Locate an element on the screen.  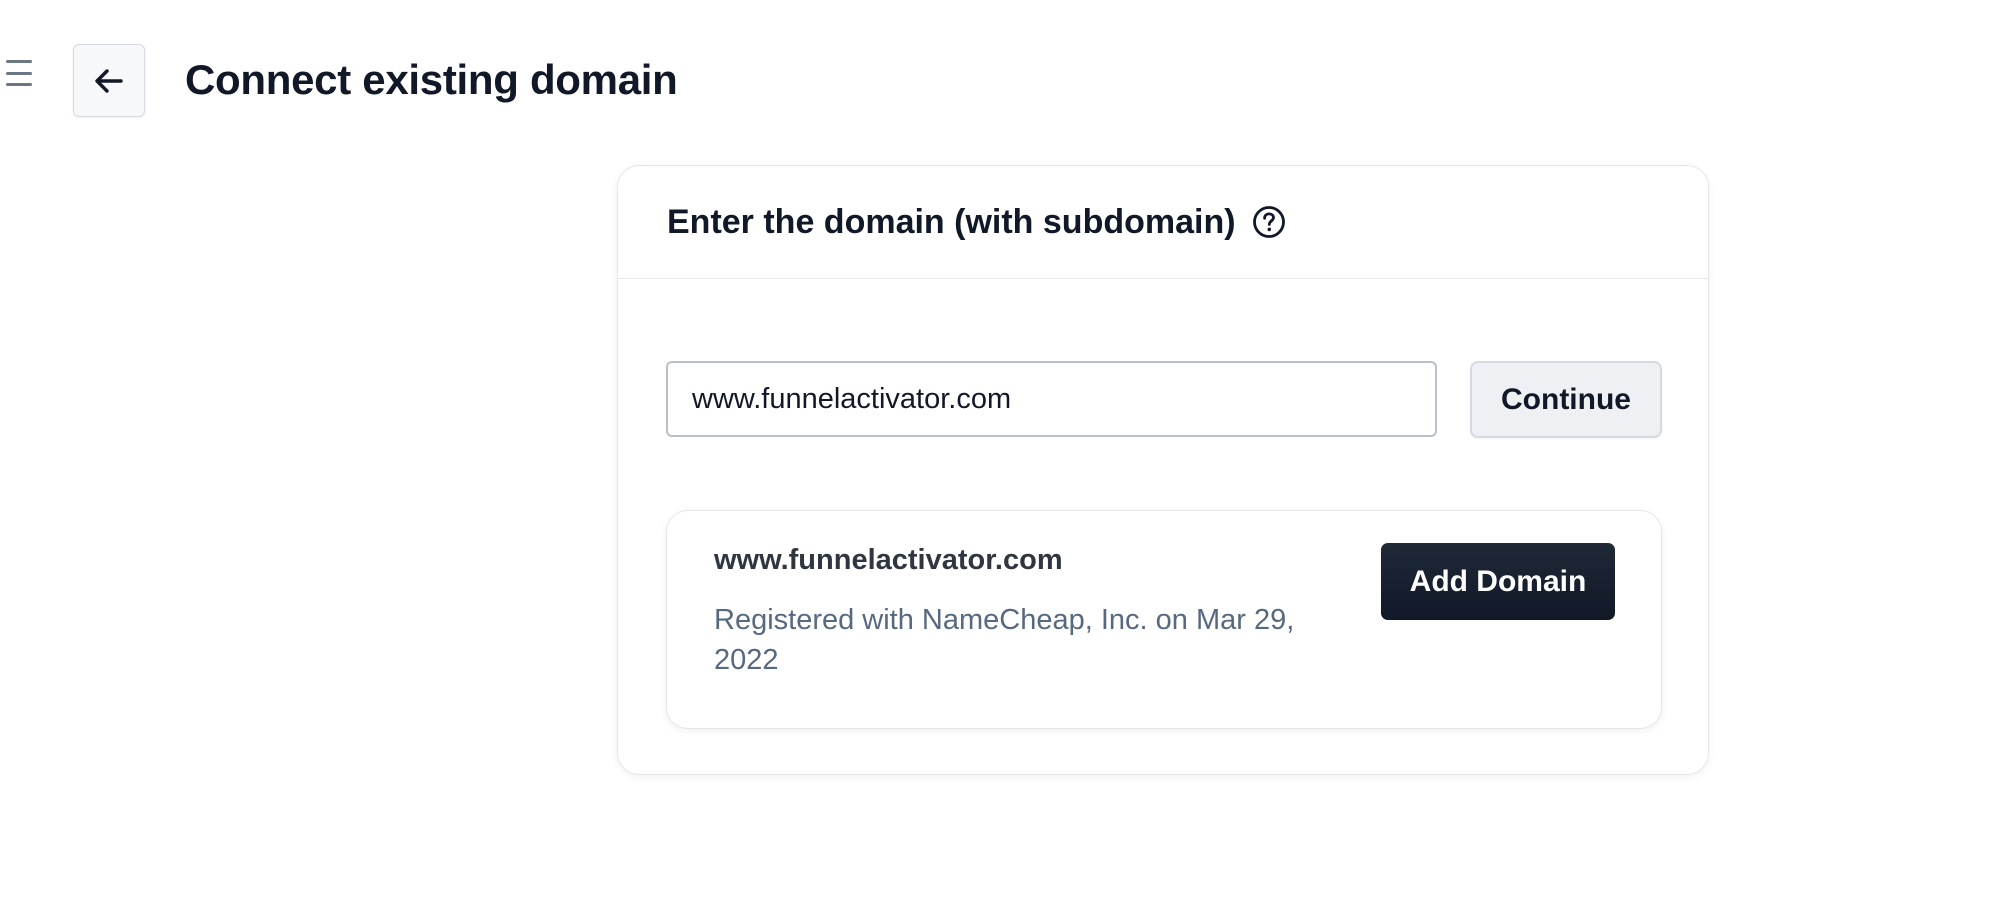
add-domain-button: Add Domain is located at coordinates (1498, 581).